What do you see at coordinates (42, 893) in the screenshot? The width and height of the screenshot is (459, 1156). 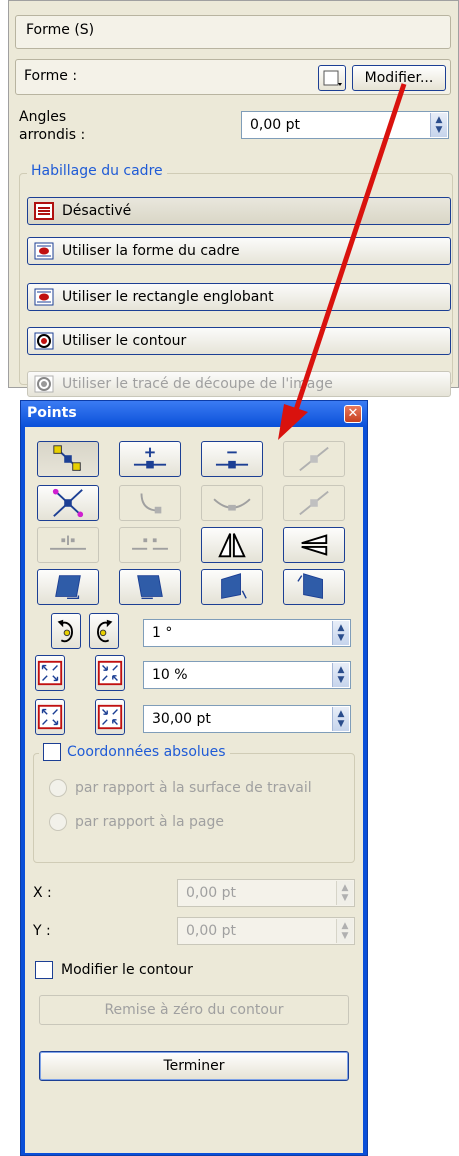 I see `x-label: X :` at bounding box center [42, 893].